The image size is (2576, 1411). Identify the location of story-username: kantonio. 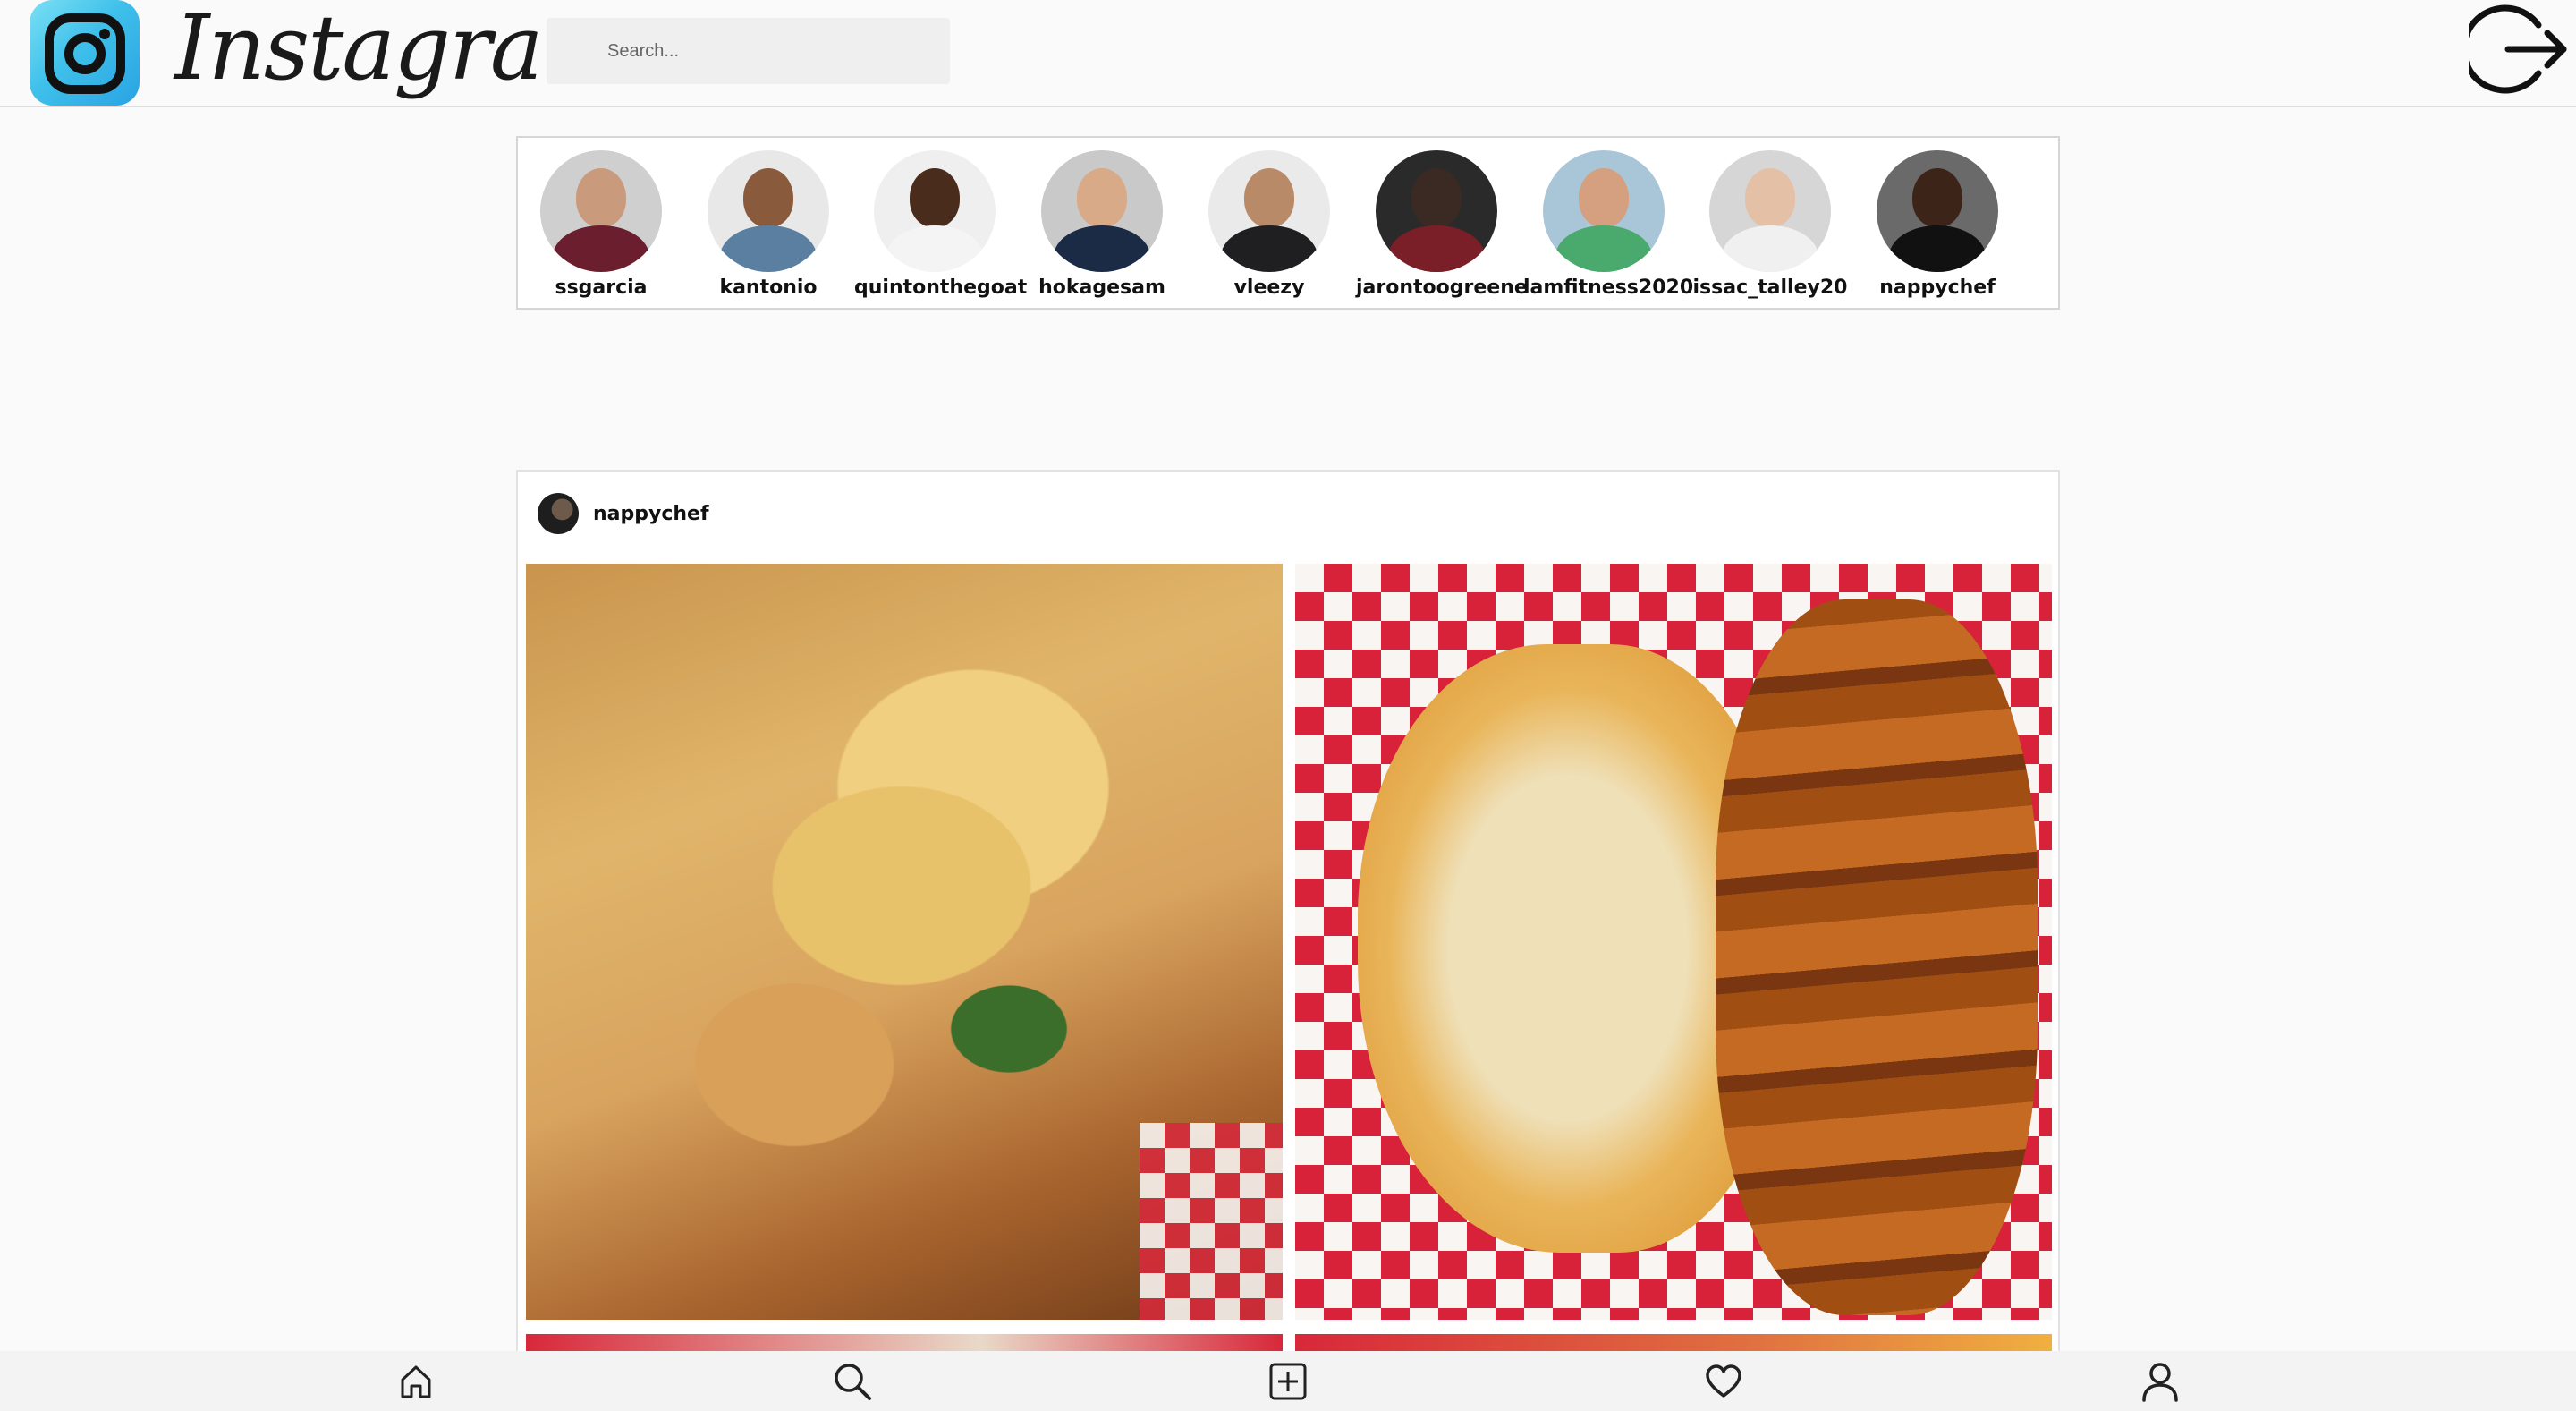
(768, 287).